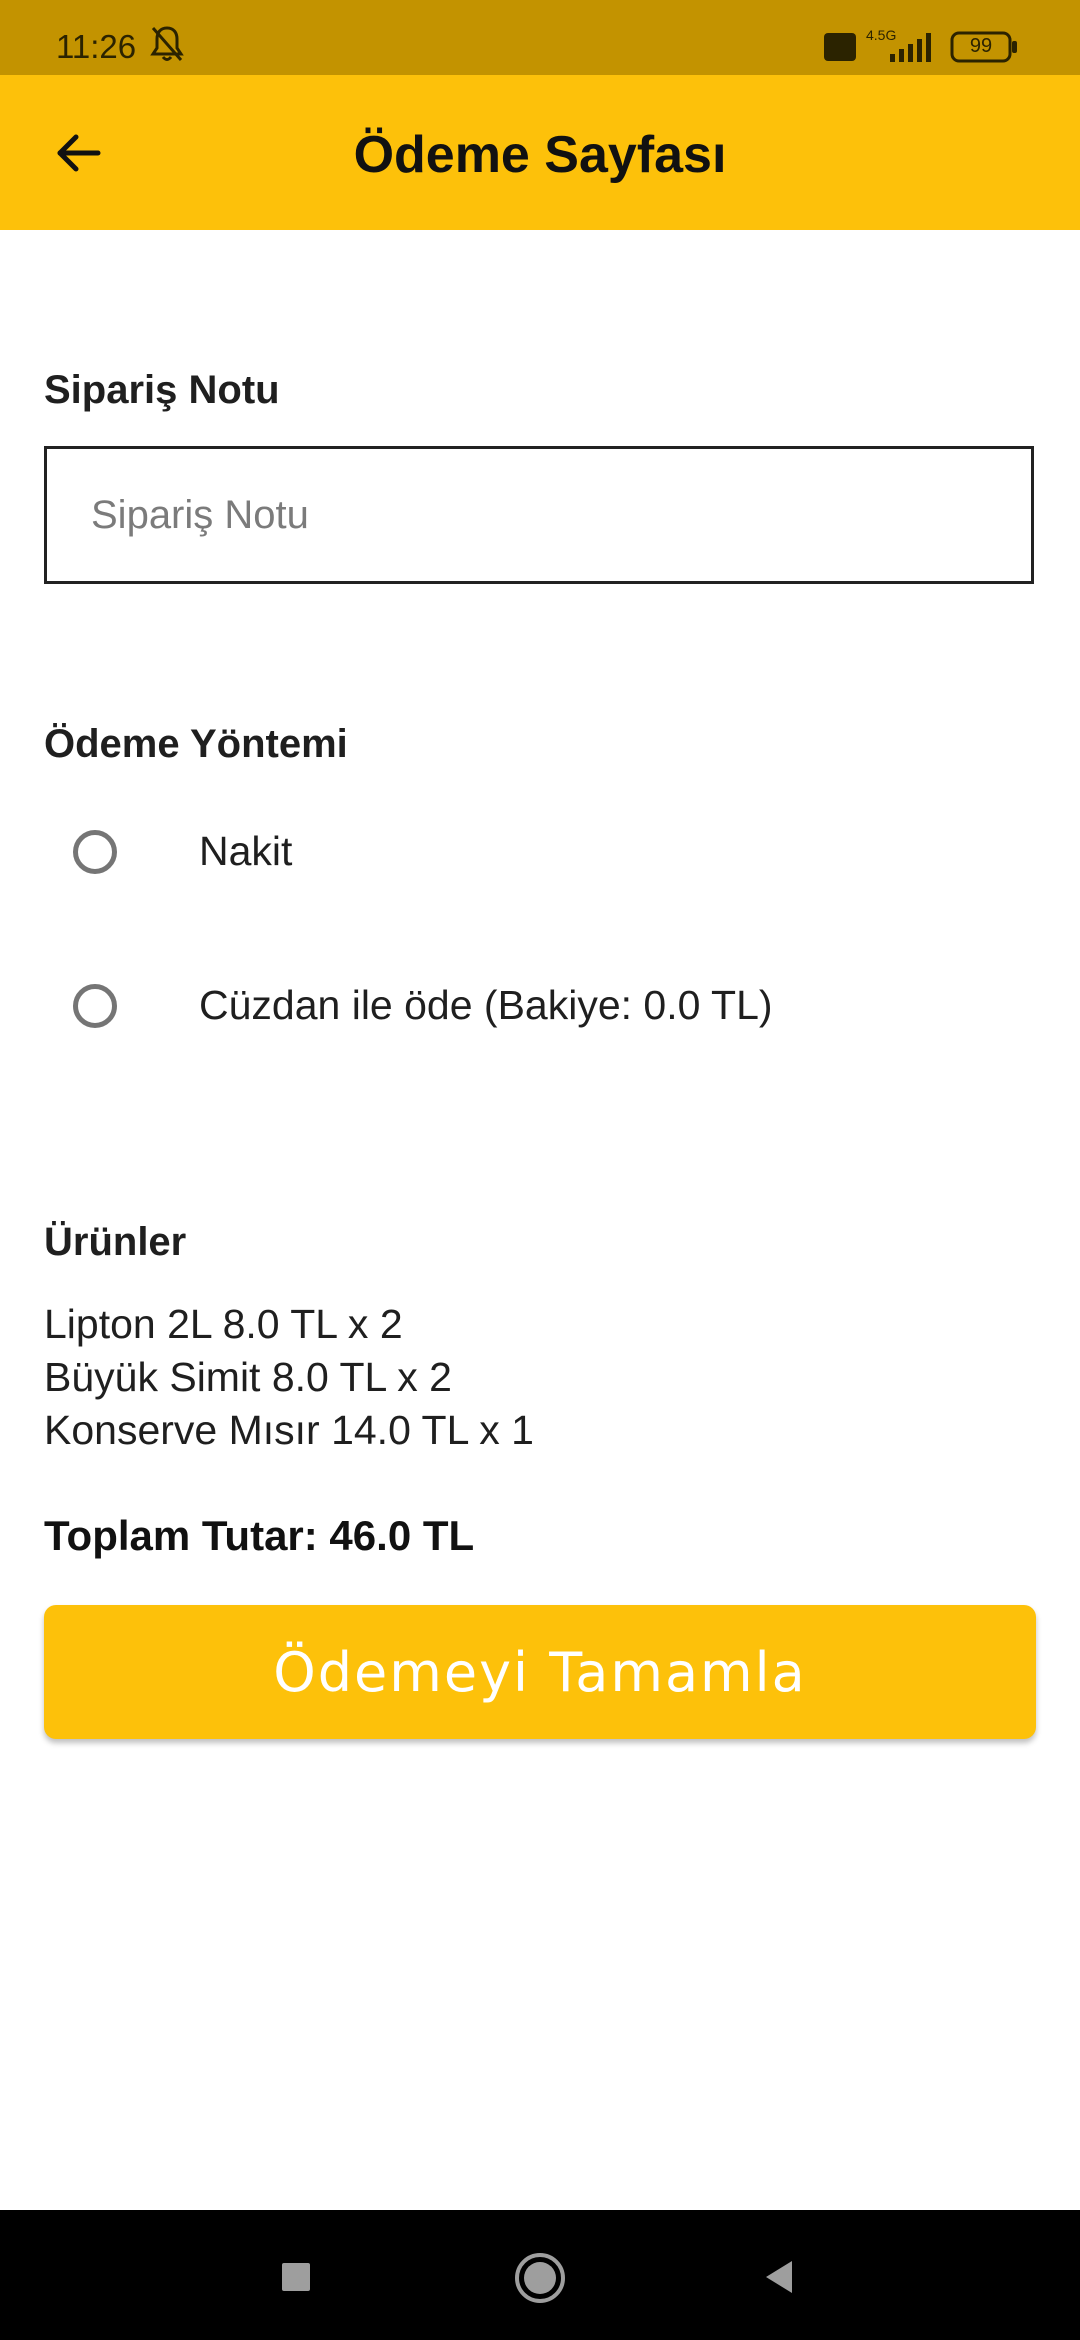 The height and width of the screenshot is (2340, 1080). What do you see at coordinates (910, 47) in the screenshot?
I see `signal-icon` at bounding box center [910, 47].